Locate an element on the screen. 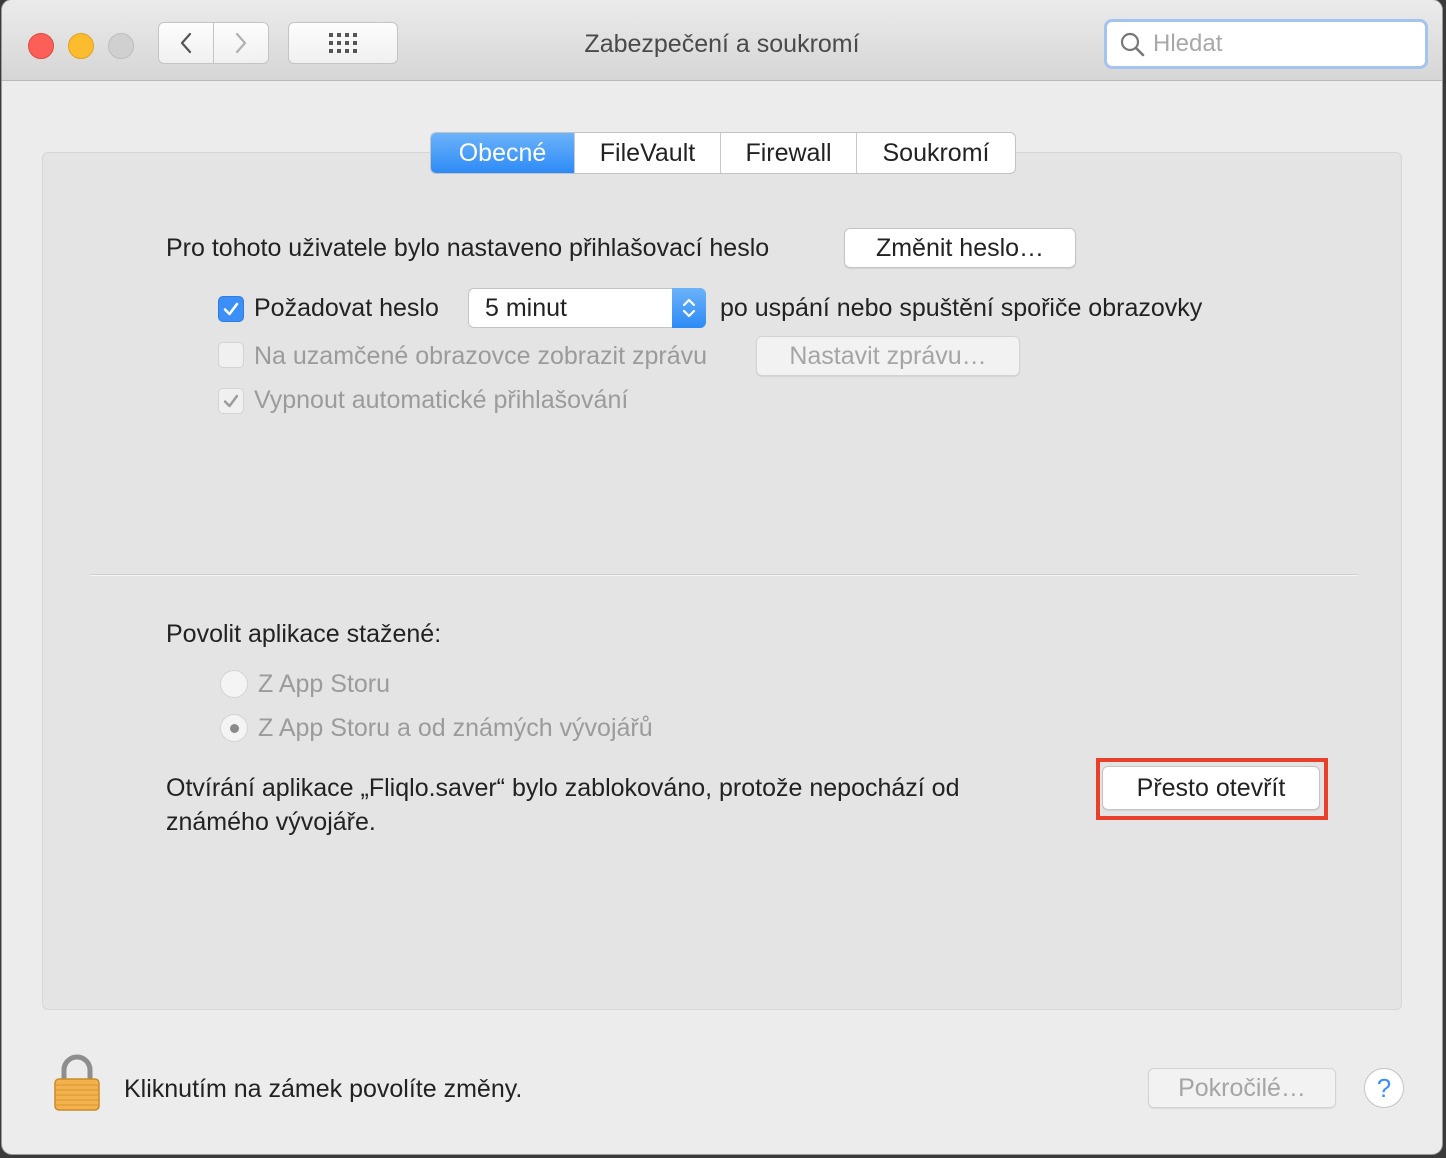 This screenshot has height=1158, width=1446. require-password-checkbox is located at coordinates (231, 309).